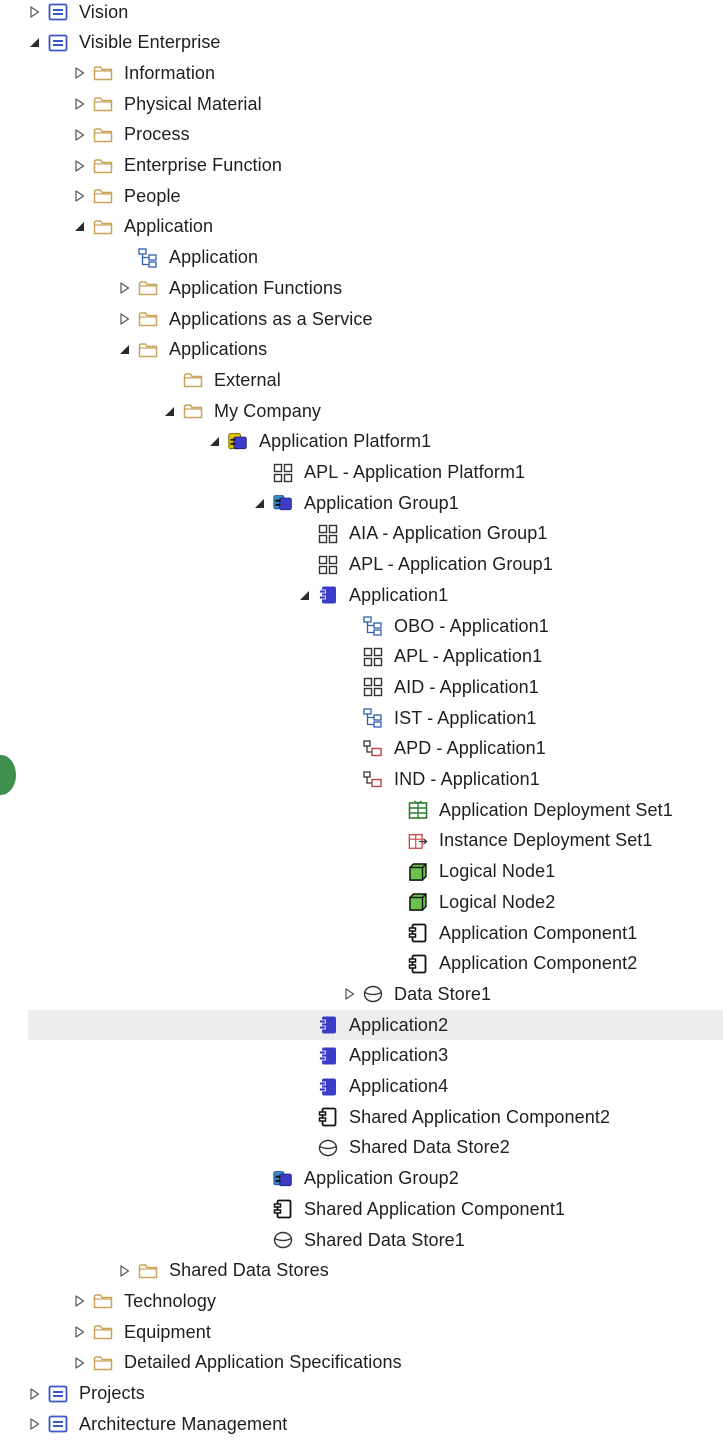 This screenshot has width=723, height=1440. What do you see at coordinates (361, 933) in the screenshot?
I see `tree-node-application-component1: Application Component1` at bounding box center [361, 933].